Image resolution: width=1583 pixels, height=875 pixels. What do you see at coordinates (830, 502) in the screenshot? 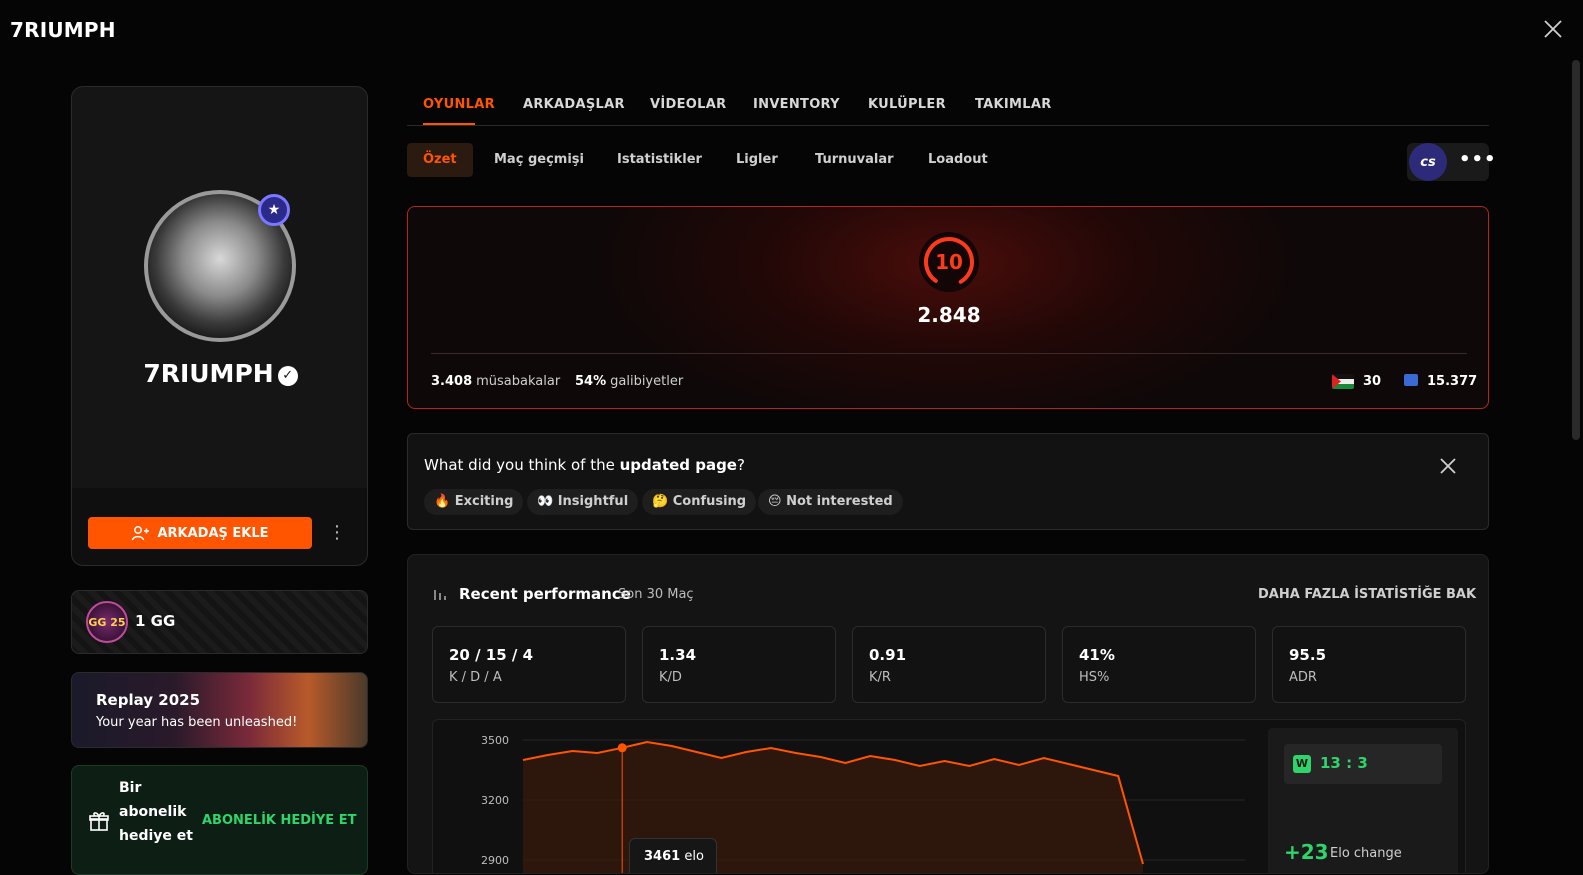
I see `feedback-option-not-interested: 😔 Not interested` at bounding box center [830, 502].